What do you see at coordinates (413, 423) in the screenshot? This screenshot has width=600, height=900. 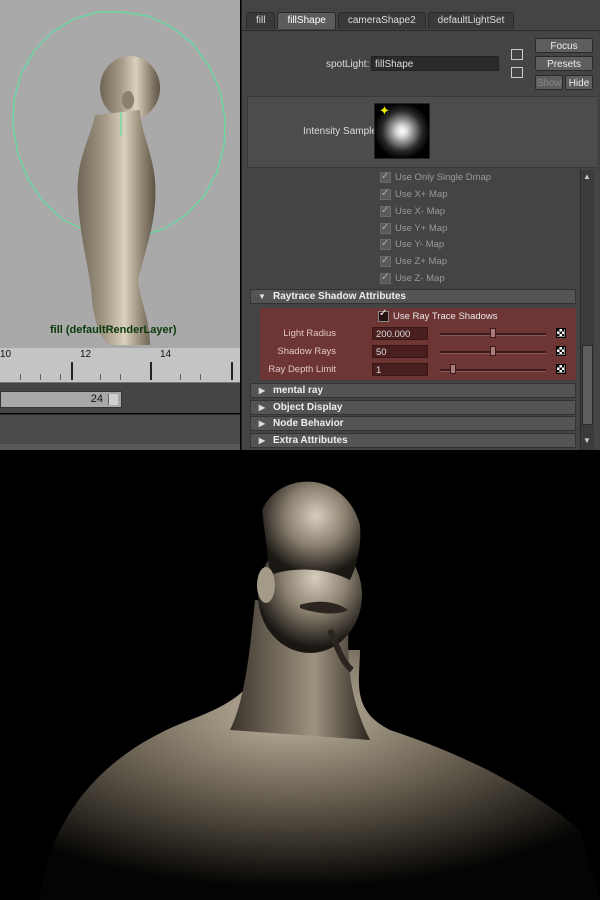 I see `section-node-behavior: ▶ Node Behavior` at bounding box center [413, 423].